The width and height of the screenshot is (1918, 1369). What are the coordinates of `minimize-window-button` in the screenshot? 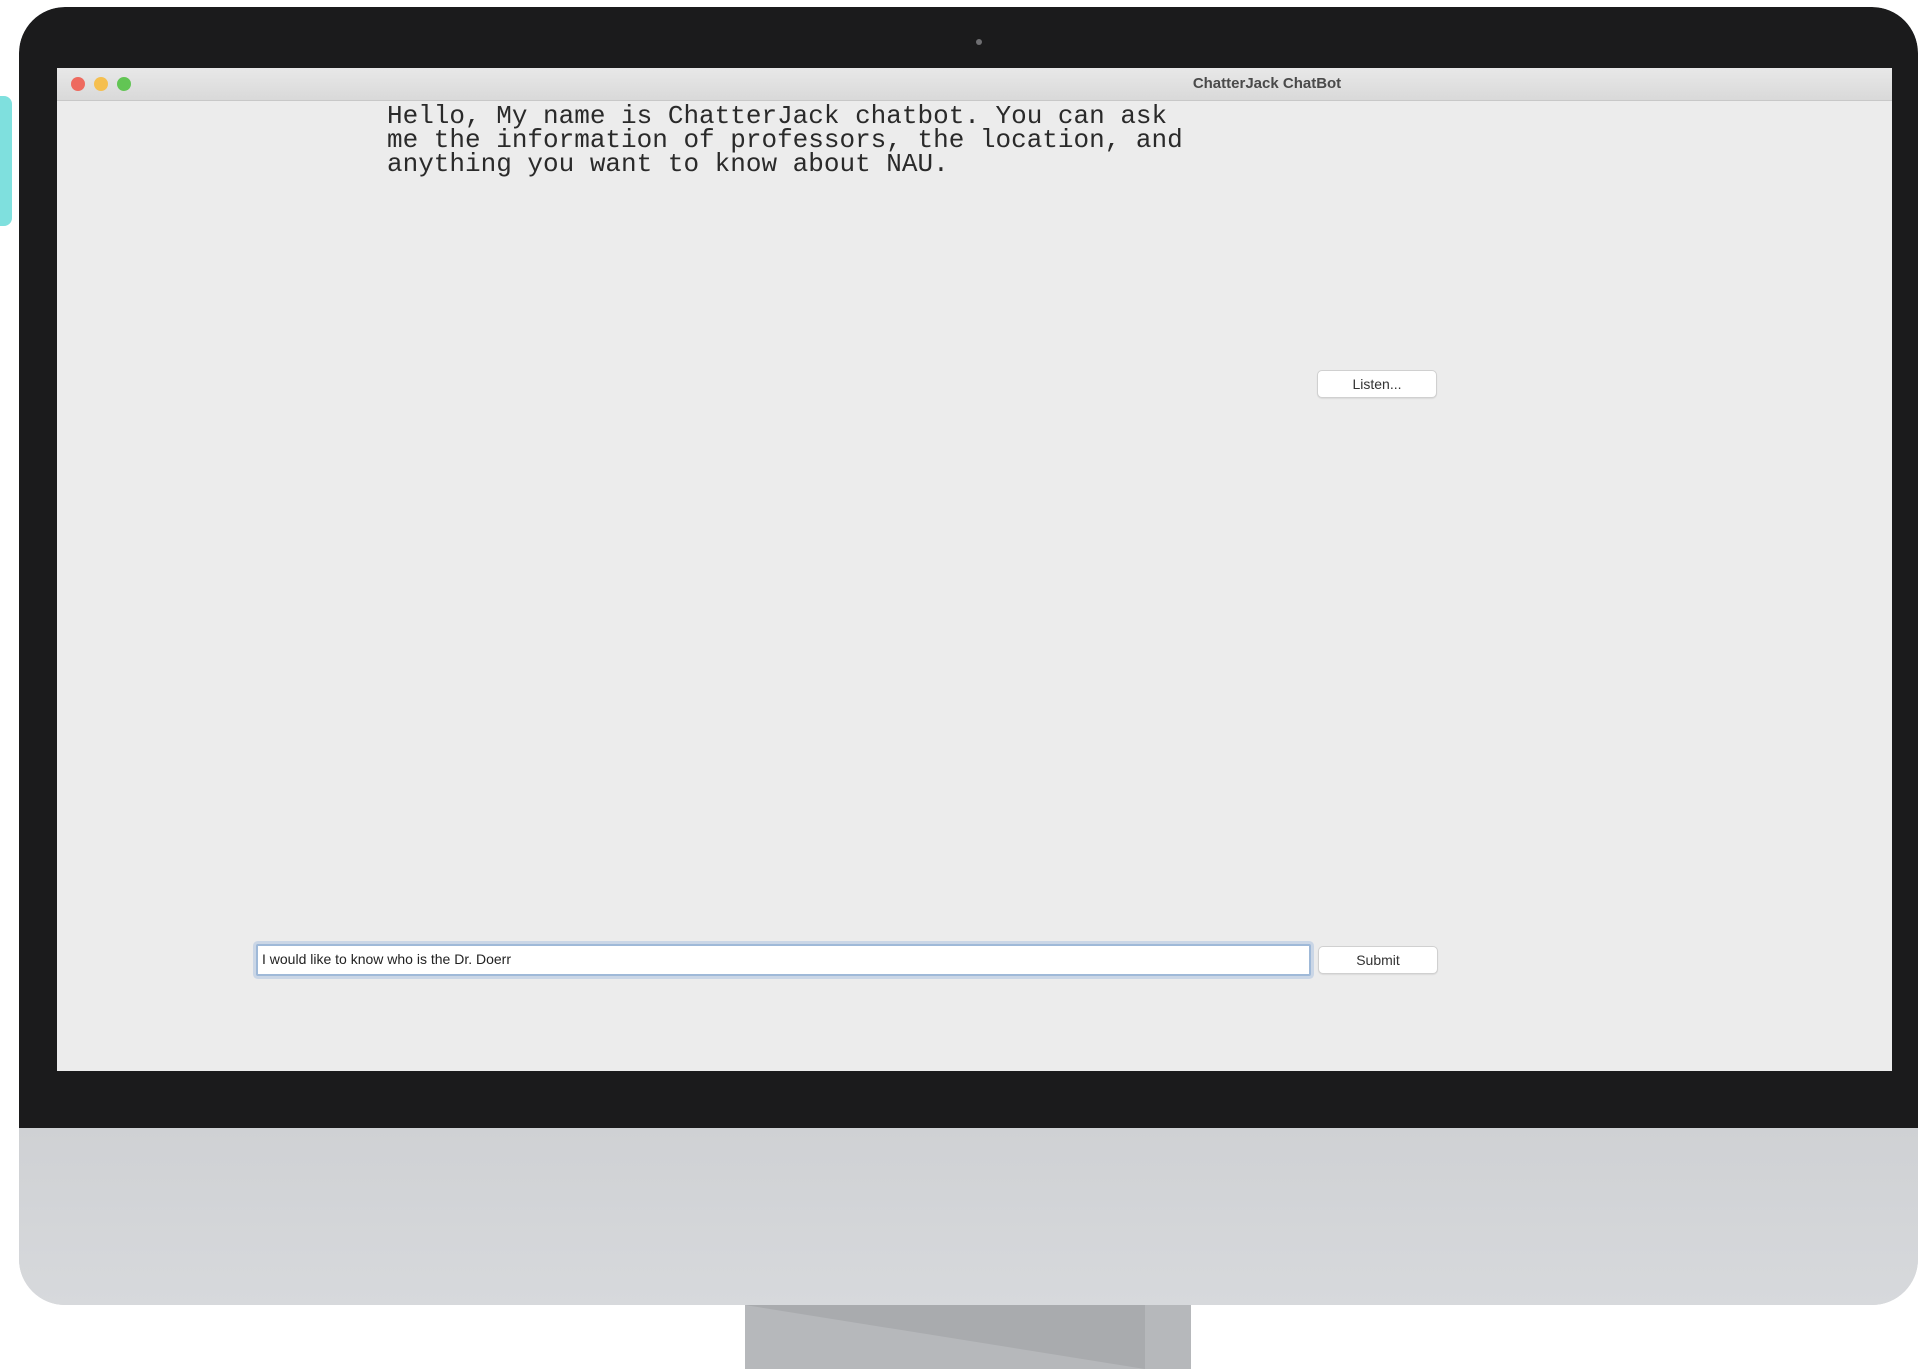 It's located at (101, 84).